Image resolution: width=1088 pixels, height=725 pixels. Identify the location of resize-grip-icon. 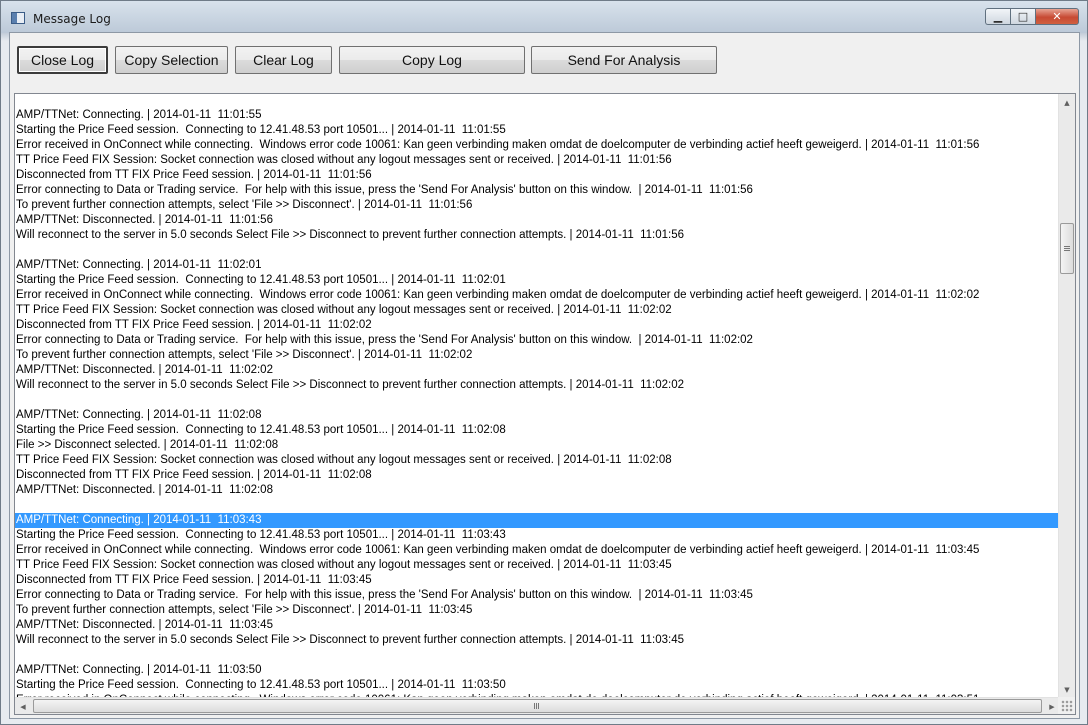
(1067, 706).